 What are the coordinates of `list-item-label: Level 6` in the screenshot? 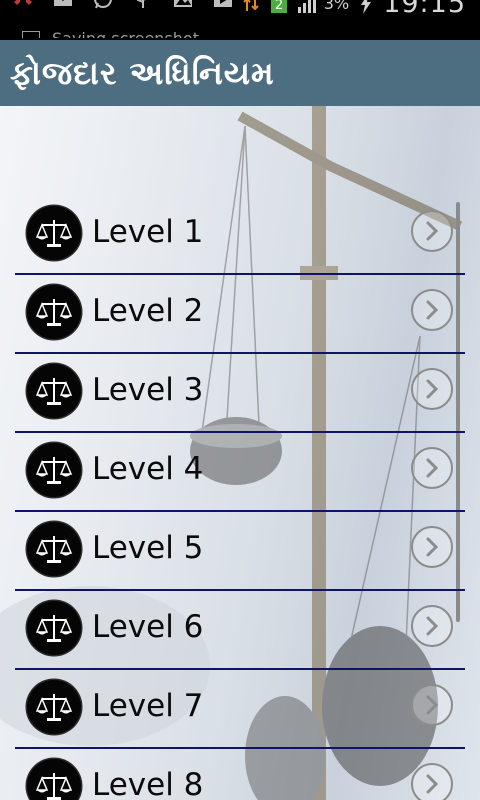 It's located at (148, 627).